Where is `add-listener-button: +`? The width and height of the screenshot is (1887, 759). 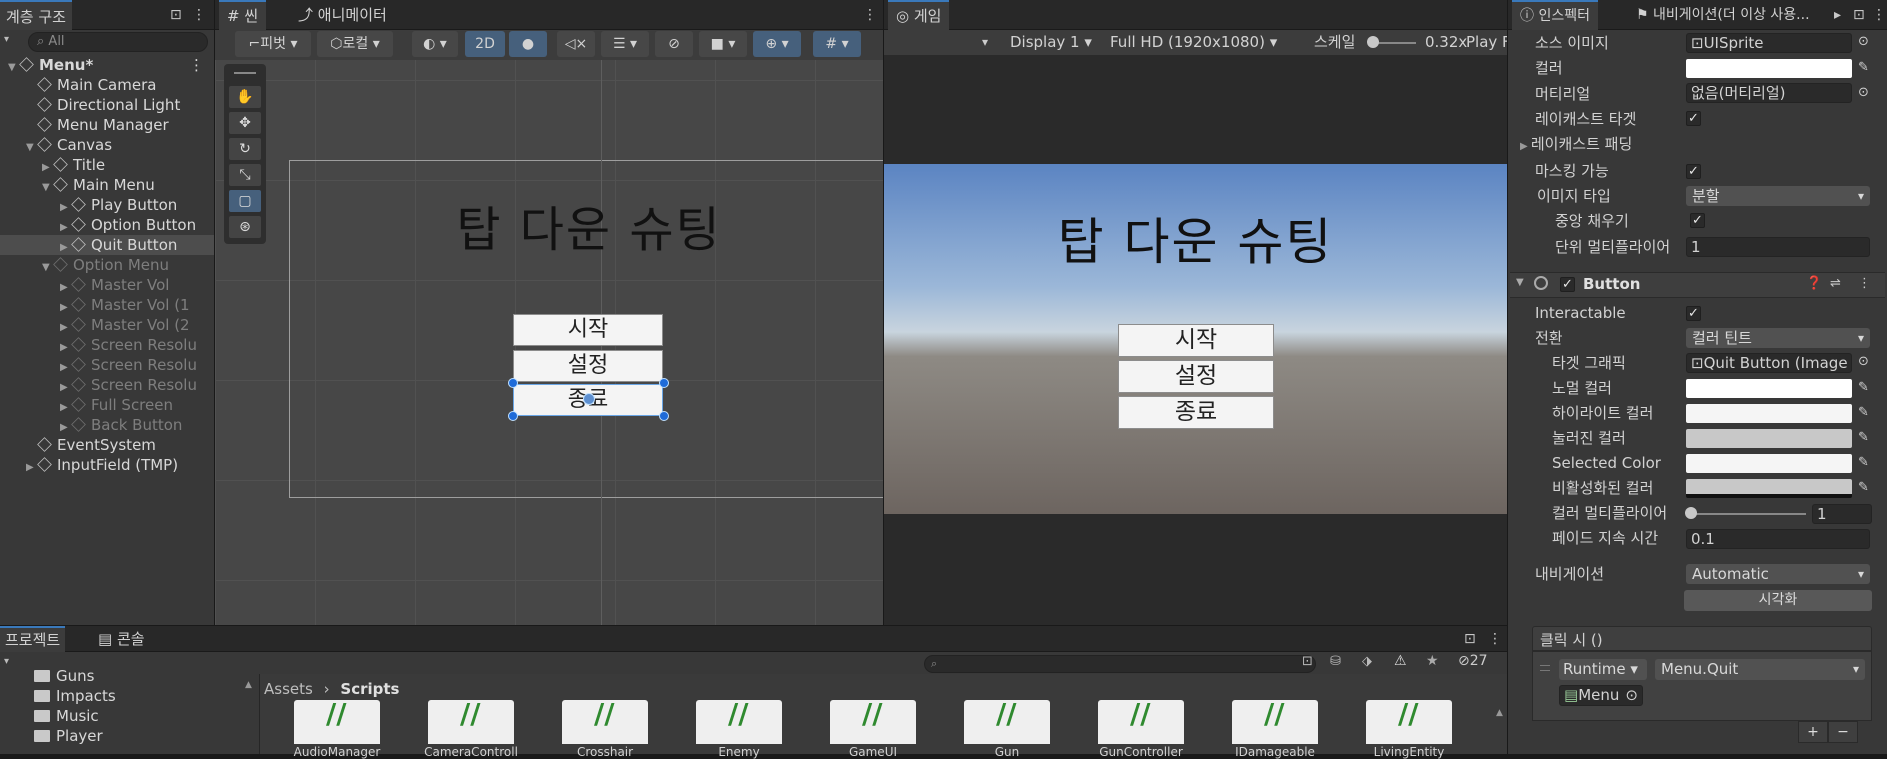 add-listener-button: + is located at coordinates (1813, 732).